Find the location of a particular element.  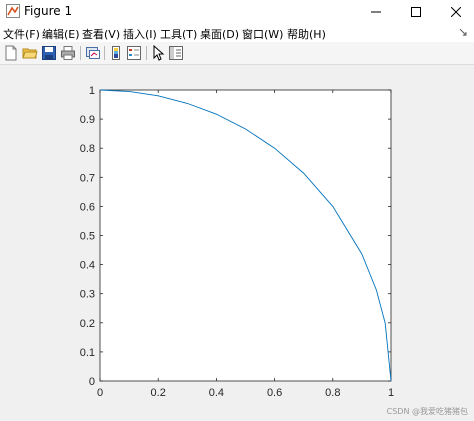

title-bar: Figure 1 is located at coordinates (237, 12).